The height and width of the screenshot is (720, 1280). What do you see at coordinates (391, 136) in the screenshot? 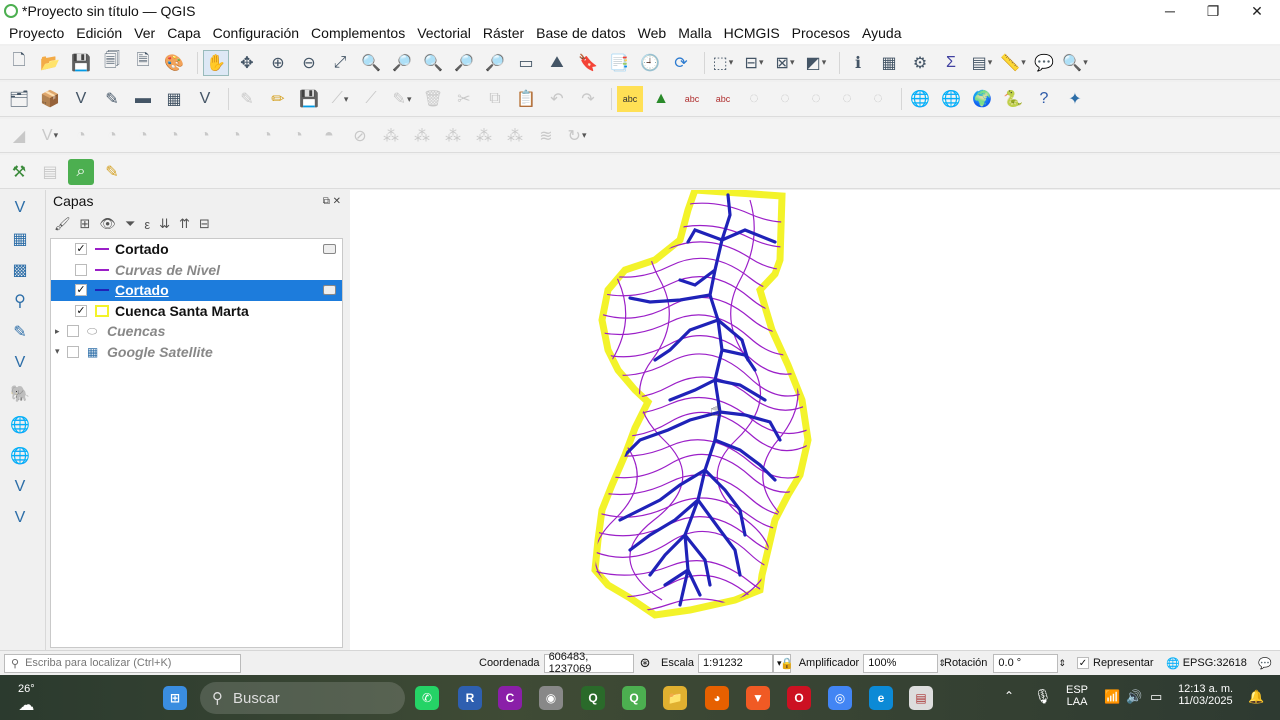
I see `adv-edit-13-icon: ⁂` at bounding box center [391, 136].